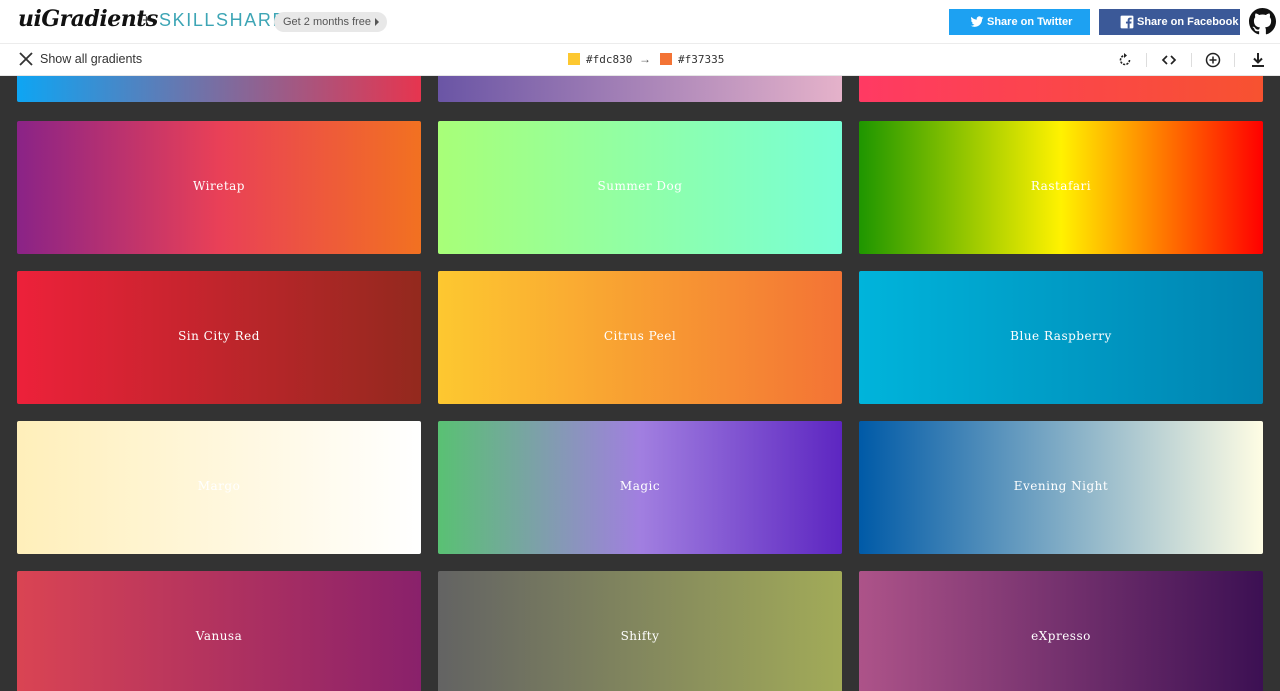 Image resolution: width=1280 pixels, height=691 pixels. I want to click on gradient-name: Shifty, so click(640, 636).